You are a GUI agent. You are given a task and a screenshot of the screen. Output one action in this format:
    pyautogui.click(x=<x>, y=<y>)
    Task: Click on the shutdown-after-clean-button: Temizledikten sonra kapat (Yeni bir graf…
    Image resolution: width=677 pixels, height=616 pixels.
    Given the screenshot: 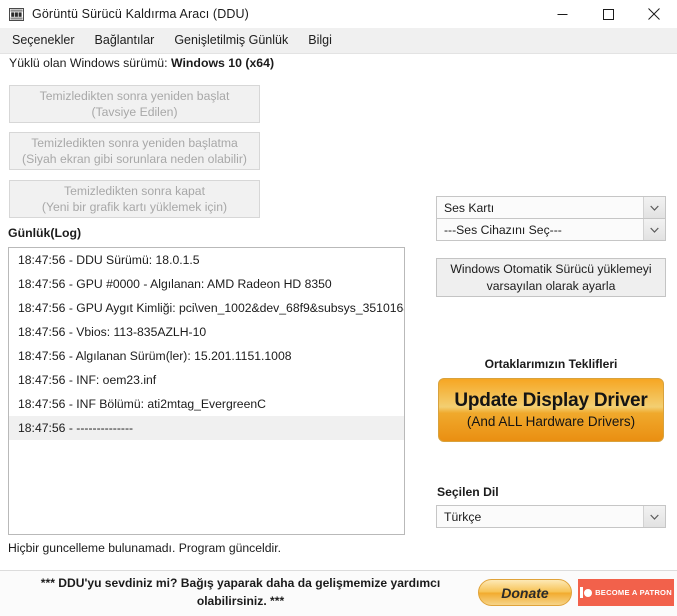 What is the action you would take?
    pyautogui.click(x=134, y=199)
    